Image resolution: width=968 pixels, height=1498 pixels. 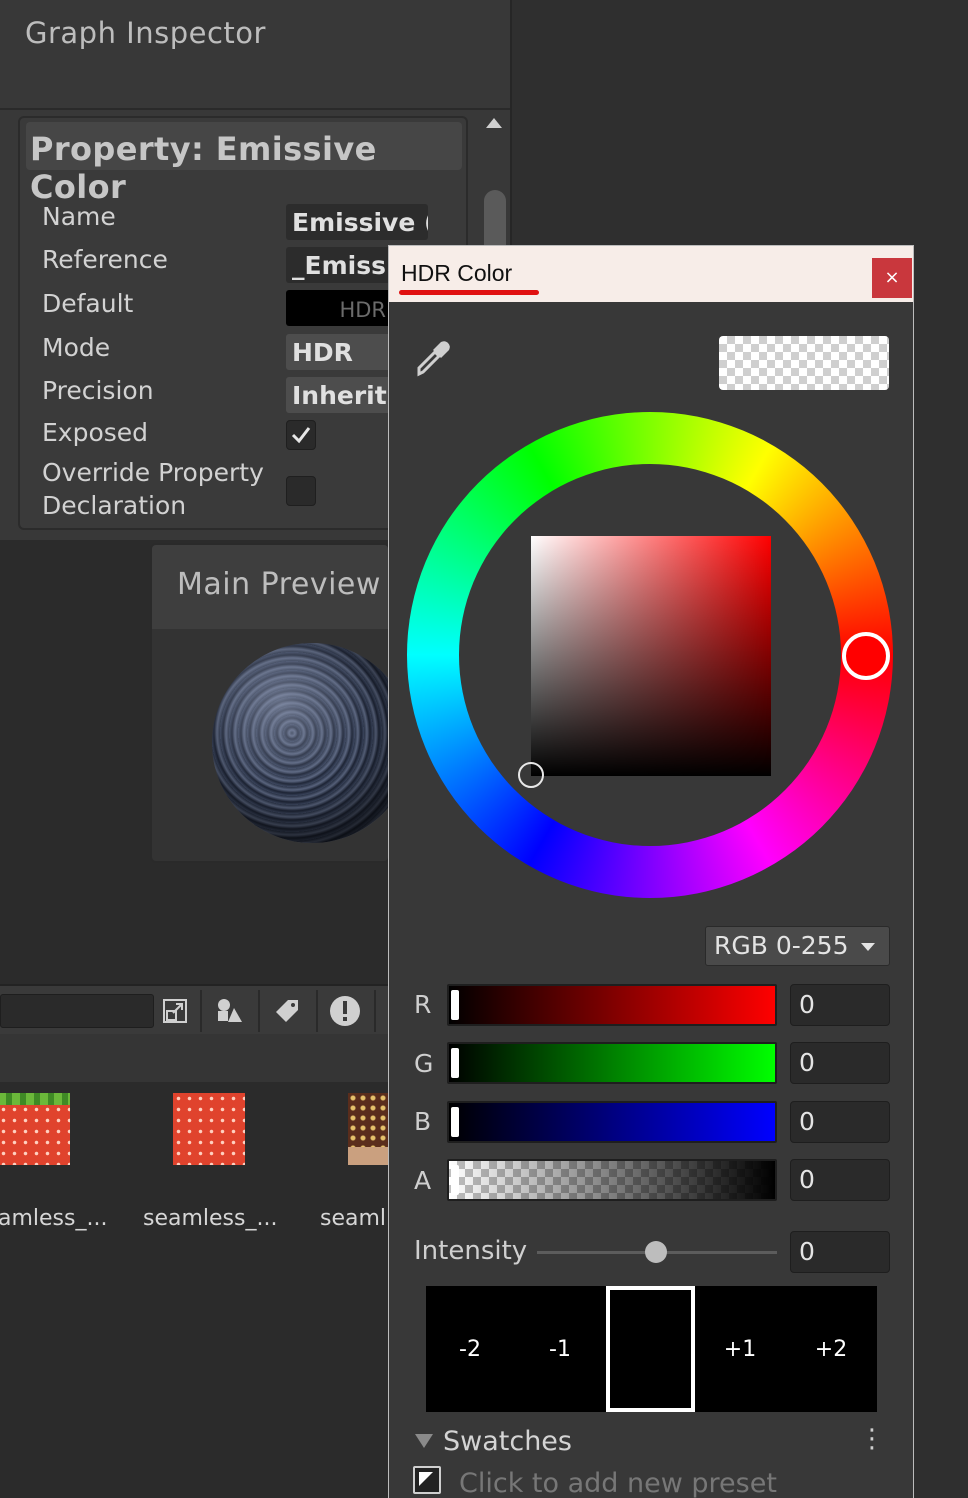 What do you see at coordinates (98, 390) in the screenshot?
I see `precision-label: Precision` at bounding box center [98, 390].